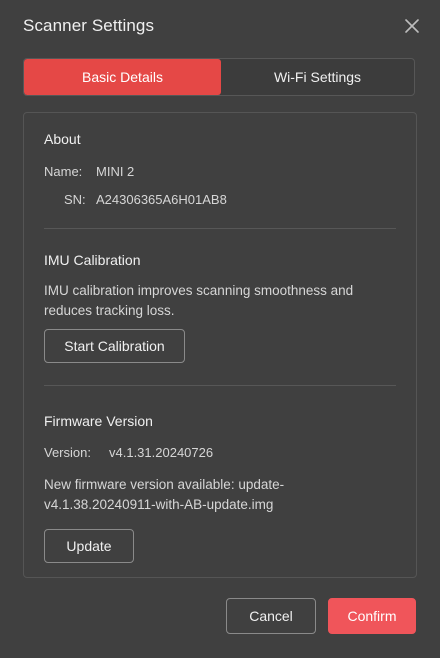 This screenshot has width=440, height=658. I want to click on tab-bar: Basic Details Wi-Fi Settings, so click(219, 77).